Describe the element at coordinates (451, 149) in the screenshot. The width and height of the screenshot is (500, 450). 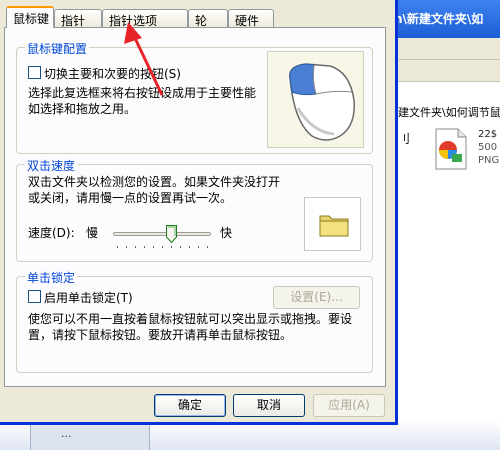
I see `png-file-icon` at that location.